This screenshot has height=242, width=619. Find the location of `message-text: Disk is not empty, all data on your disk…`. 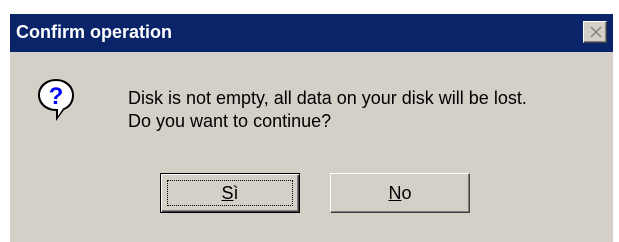

message-text: Disk is not empty, all data on your disk… is located at coordinates (327, 110).